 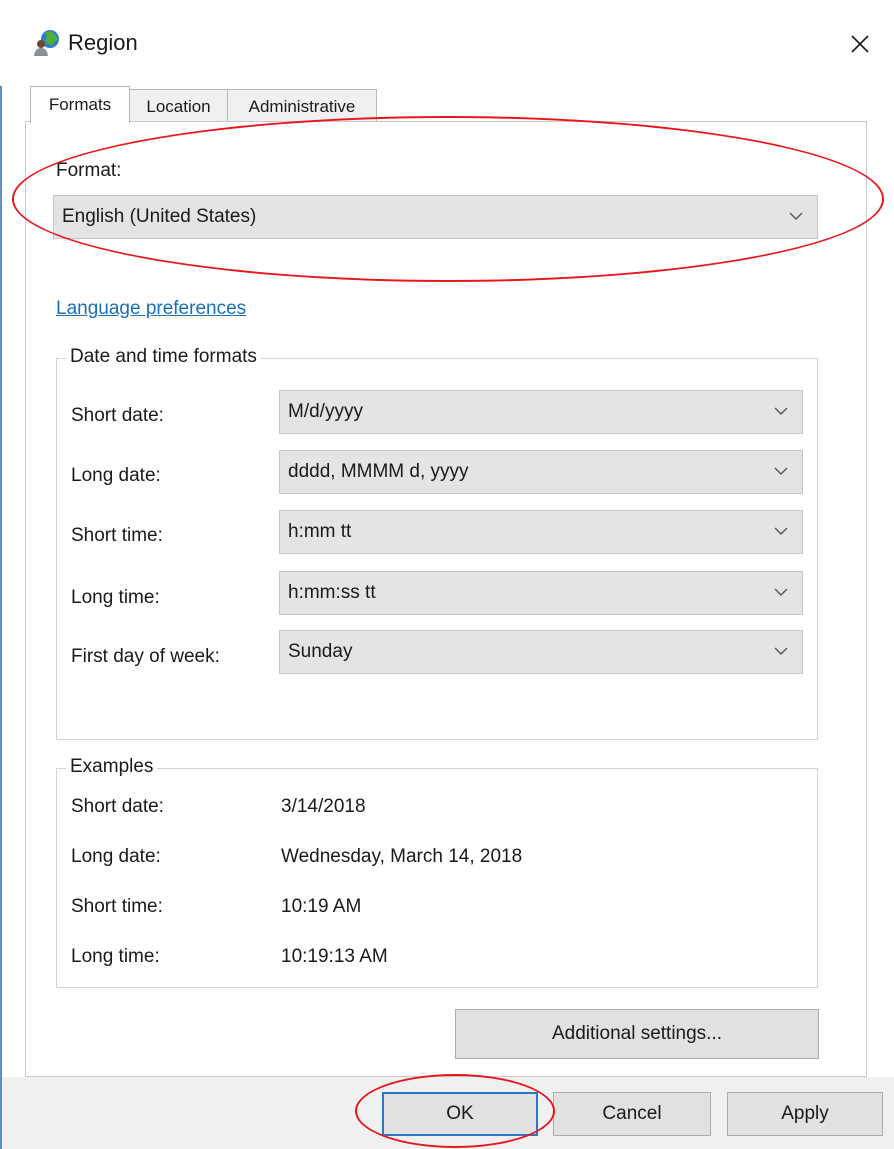 I want to click on window-border, so click(x=1, y=574).